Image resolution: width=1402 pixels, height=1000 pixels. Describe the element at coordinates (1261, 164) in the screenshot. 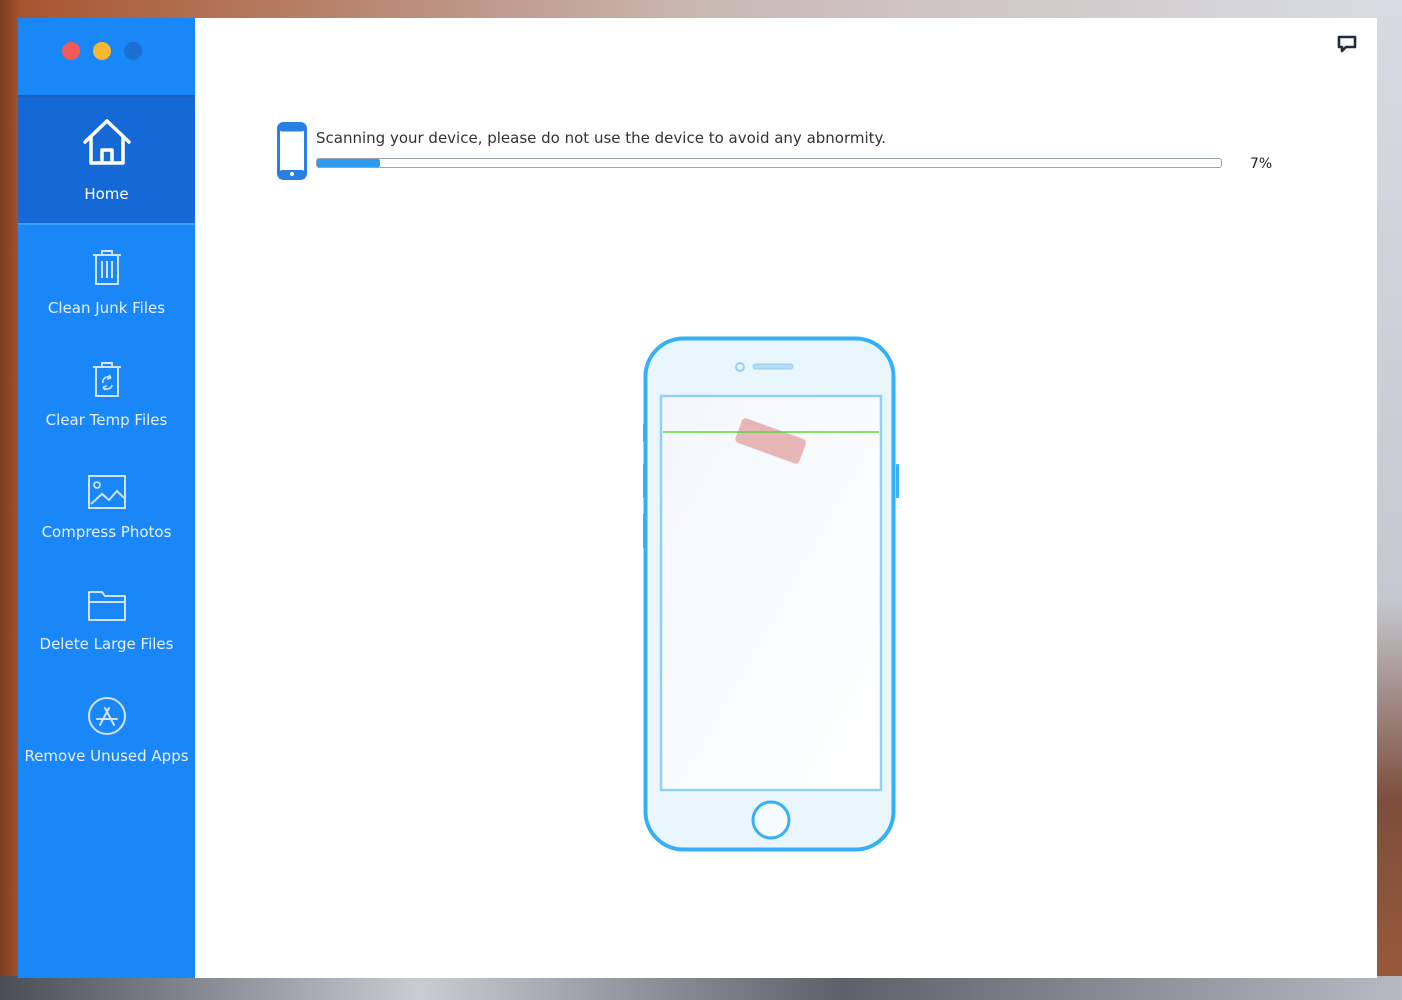

I see `scan-progress-percent: 7%` at that location.